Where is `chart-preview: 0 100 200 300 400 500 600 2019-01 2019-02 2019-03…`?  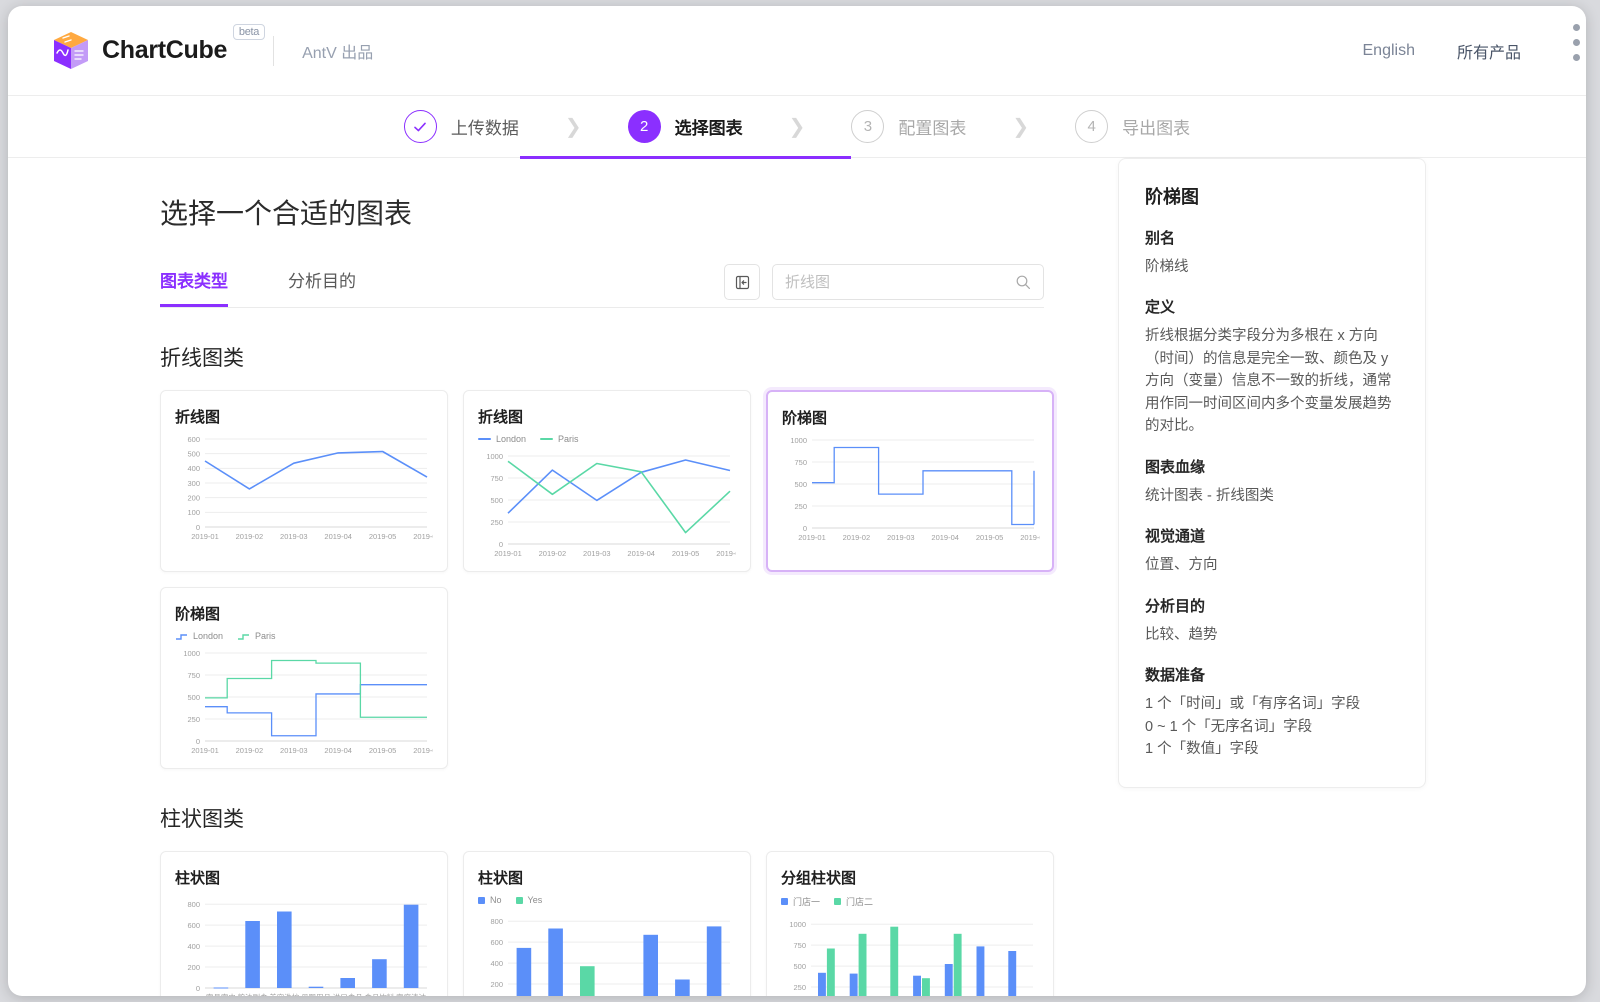
chart-preview: 0 100 200 300 400 500 600 2019-01 2019-02 2019-03… is located at coordinates (304, 489).